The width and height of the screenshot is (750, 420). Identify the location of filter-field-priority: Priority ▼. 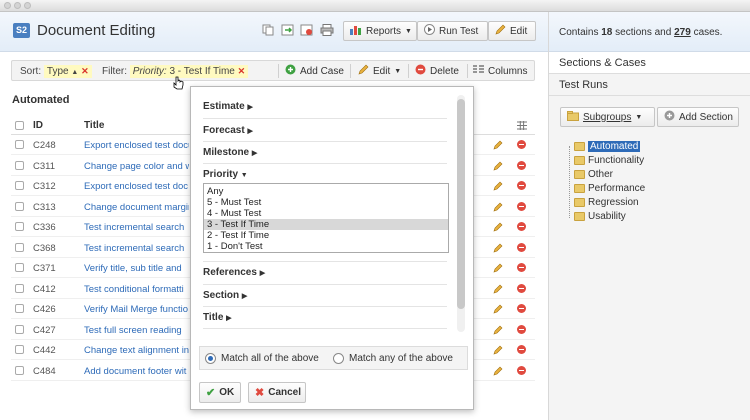
(225, 174).